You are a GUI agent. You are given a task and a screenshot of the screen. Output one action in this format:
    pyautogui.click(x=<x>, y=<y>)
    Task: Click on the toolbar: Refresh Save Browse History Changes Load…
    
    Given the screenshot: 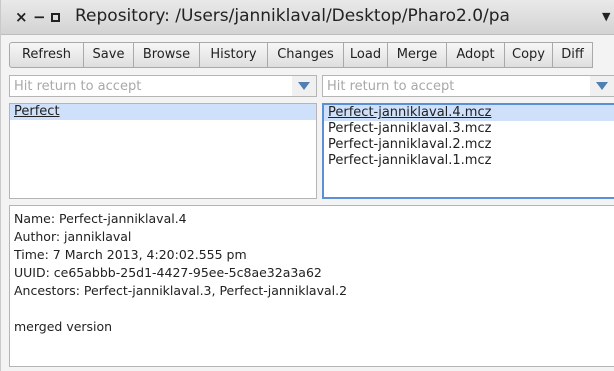 What is the action you would take?
    pyautogui.click(x=311, y=55)
    